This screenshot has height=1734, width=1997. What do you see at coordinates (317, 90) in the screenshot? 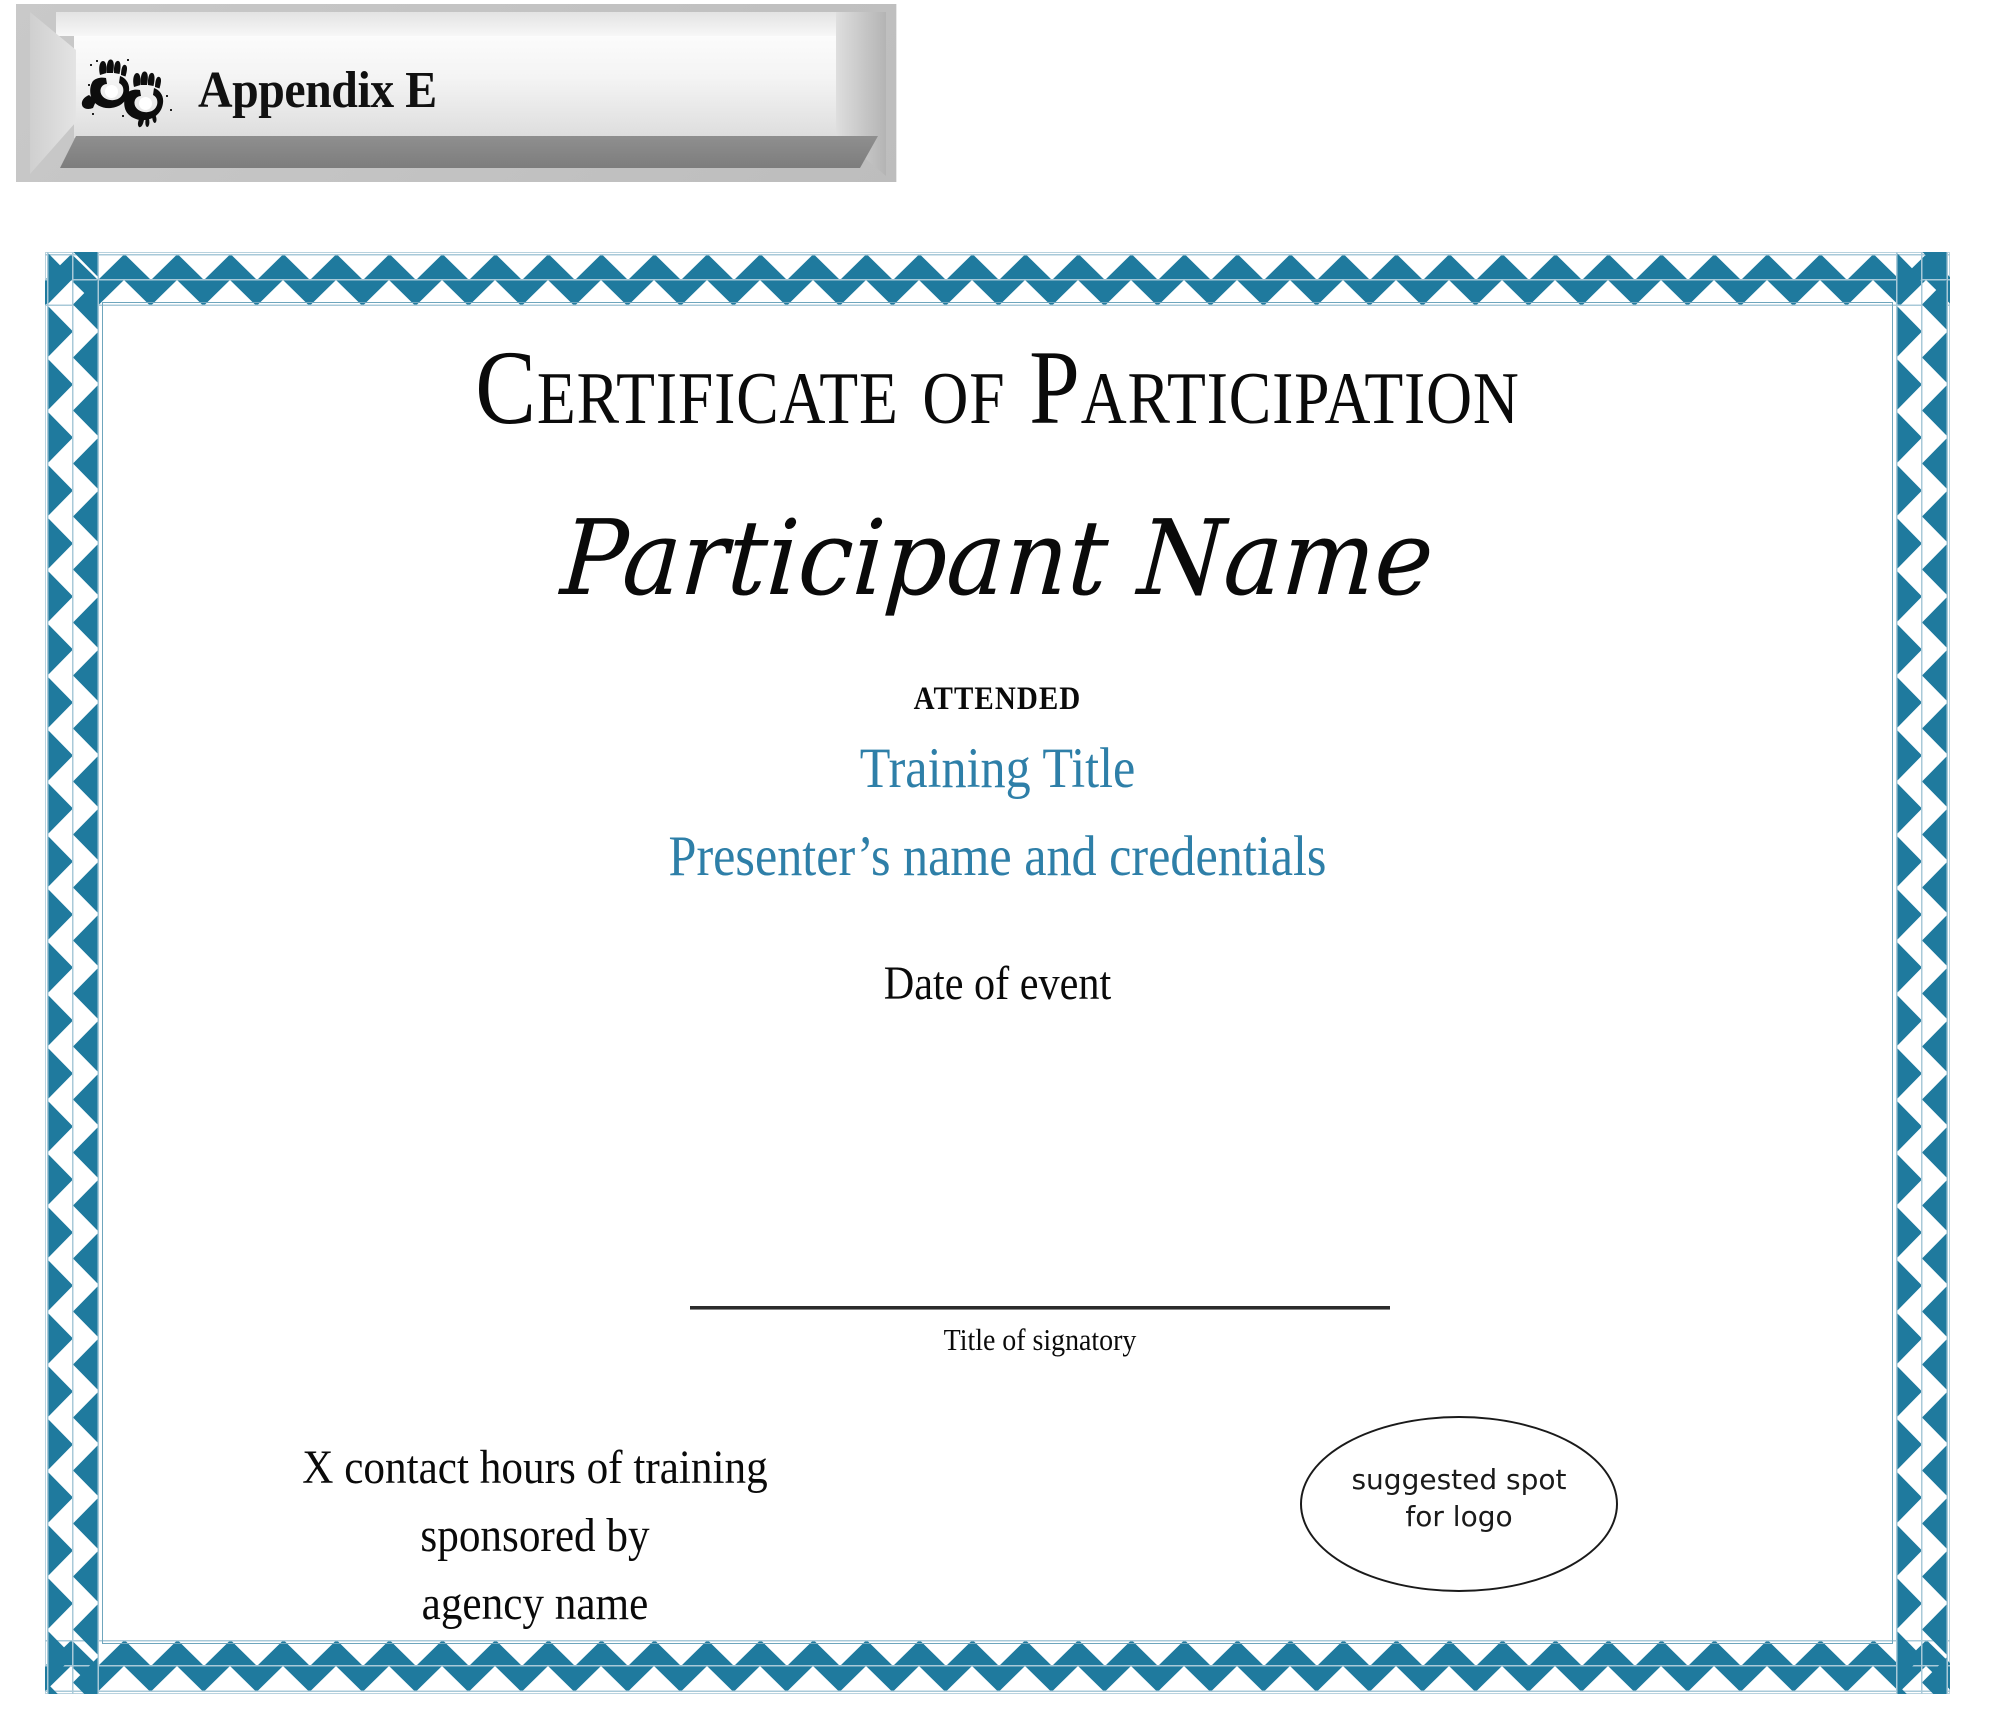
I see `appendix-tab-label: Appendix E` at bounding box center [317, 90].